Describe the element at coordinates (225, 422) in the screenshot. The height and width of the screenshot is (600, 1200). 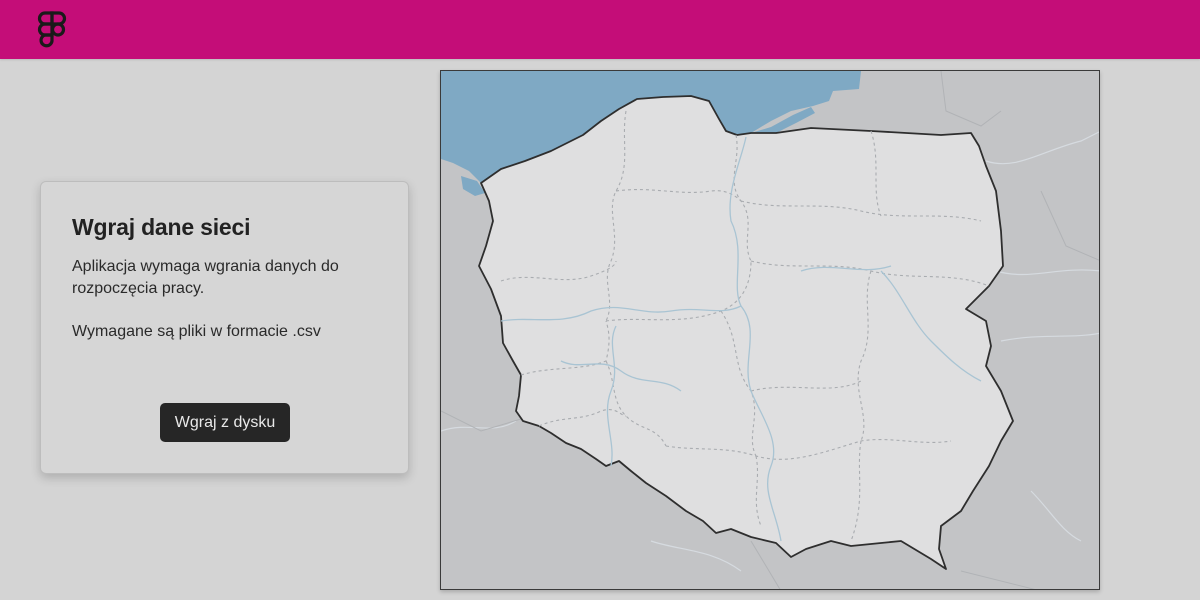
I see `upload-from-disk-button: Wgraj z dysku` at that location.